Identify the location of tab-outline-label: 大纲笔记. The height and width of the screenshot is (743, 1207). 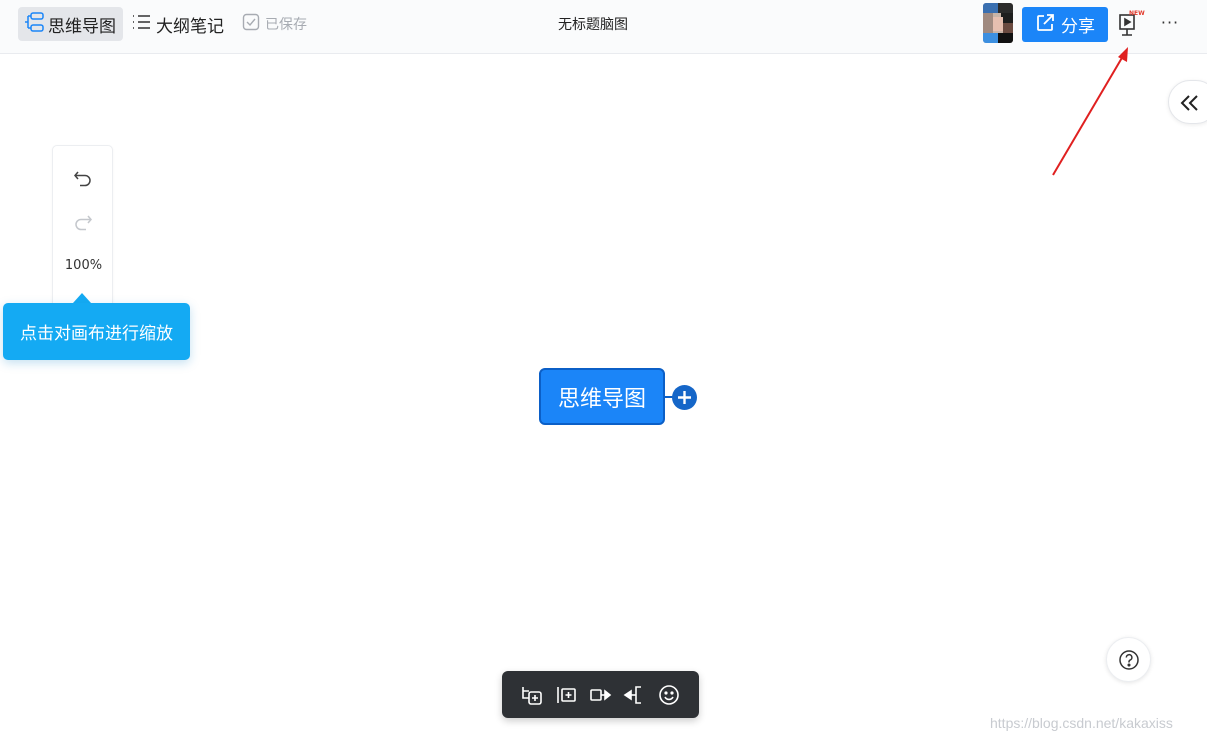
(190, 26).